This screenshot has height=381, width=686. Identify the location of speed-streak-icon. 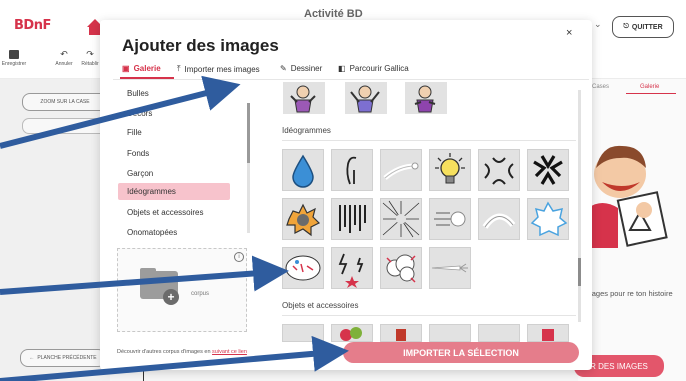
(449, 268).